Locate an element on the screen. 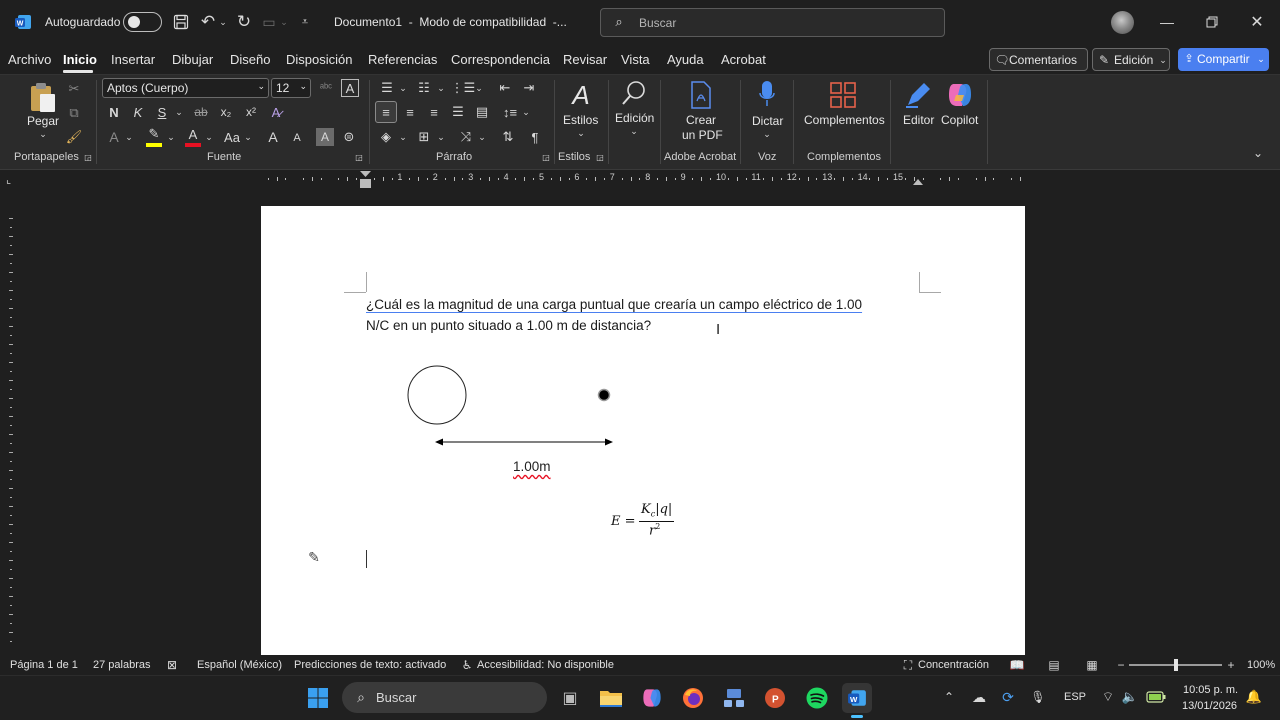 This screenshot has height=720, width=1280. accessibility-status: Accesibilidad: No disponible is located at coordinates (545, 665).